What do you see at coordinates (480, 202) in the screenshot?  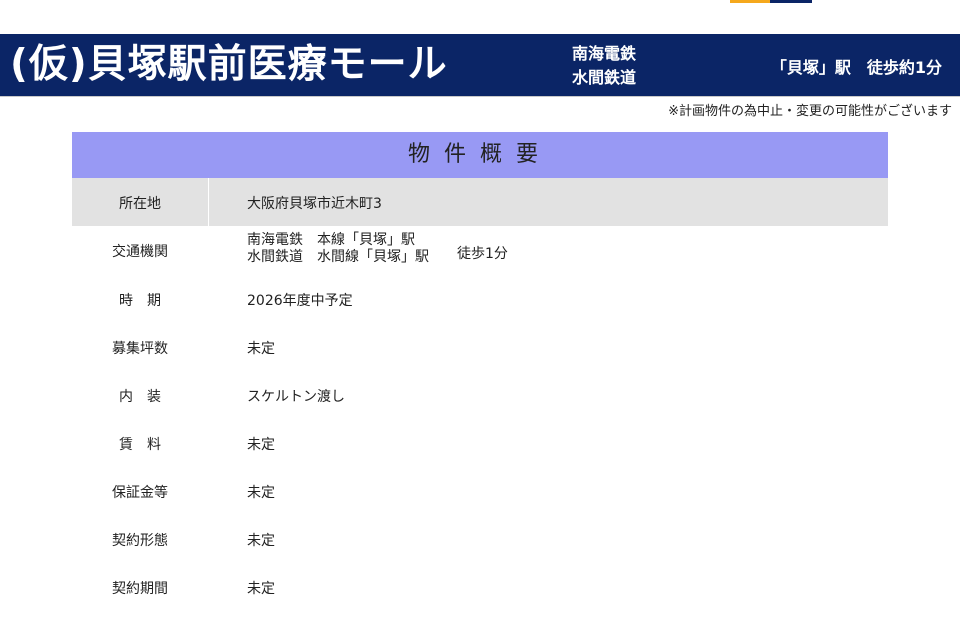 I see `table-row: 所在地 大阪府貝塚市近木町3` at bounding box center [480, 202].